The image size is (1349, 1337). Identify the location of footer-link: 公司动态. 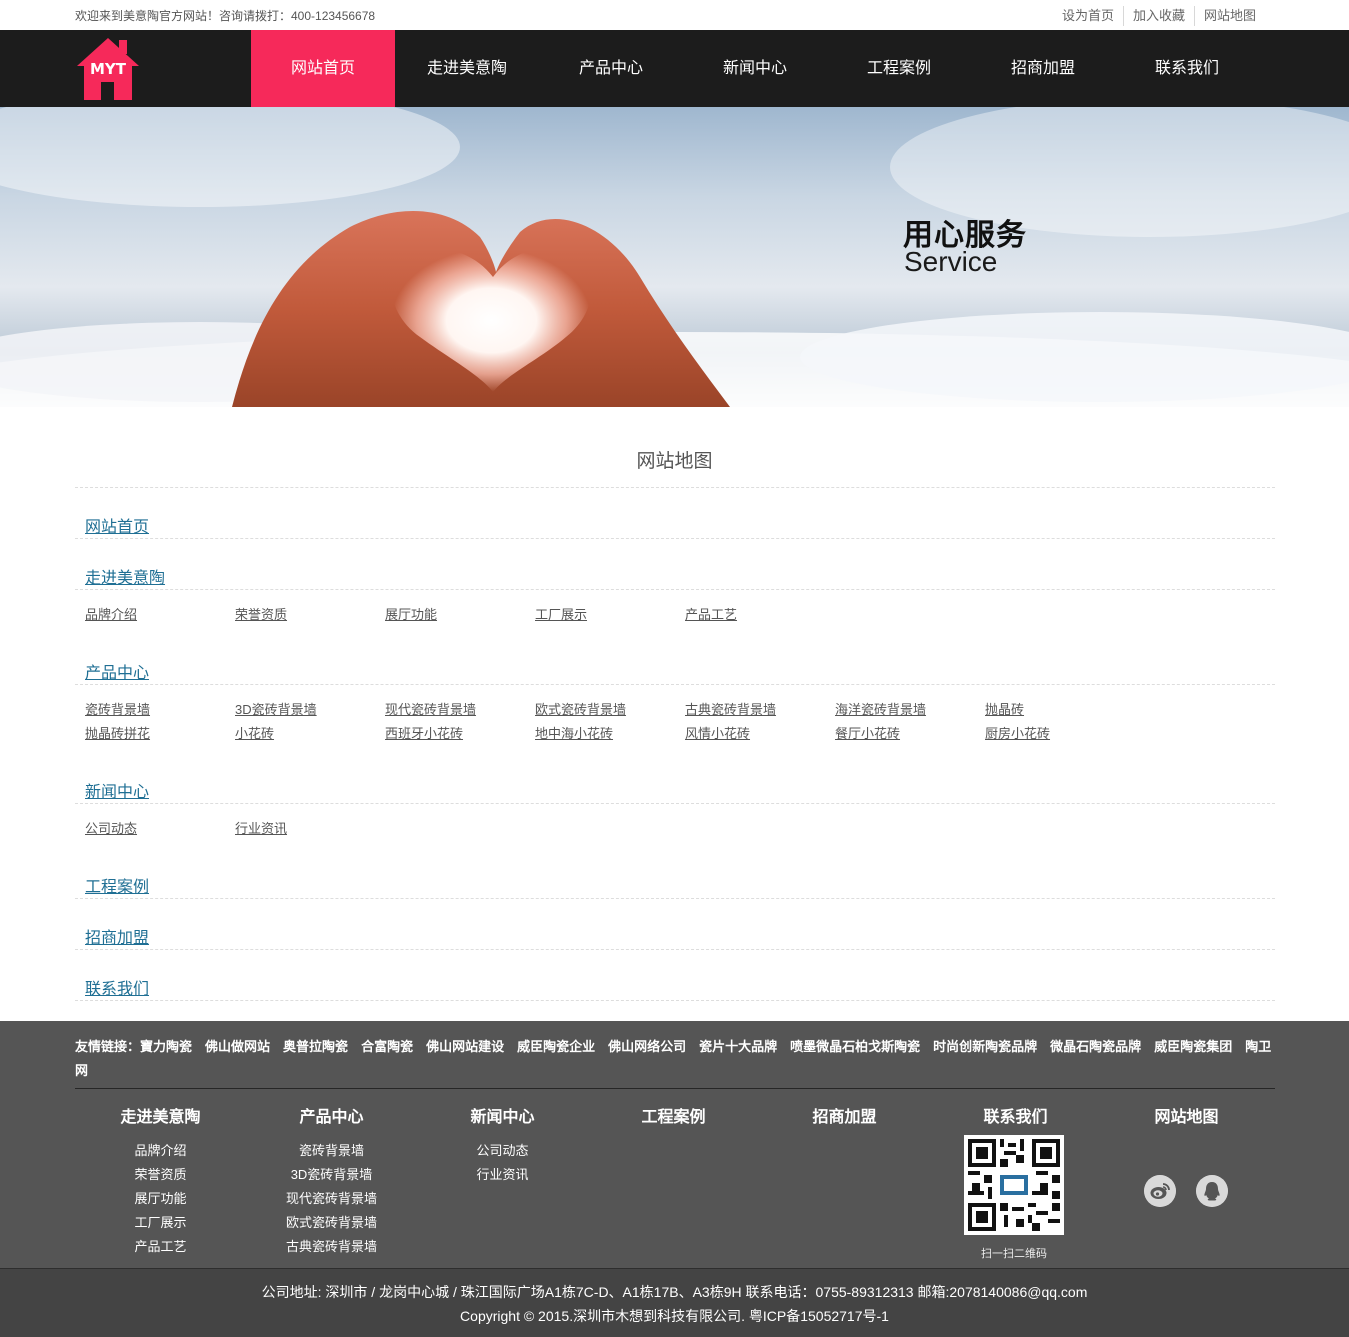
(502, 1151).